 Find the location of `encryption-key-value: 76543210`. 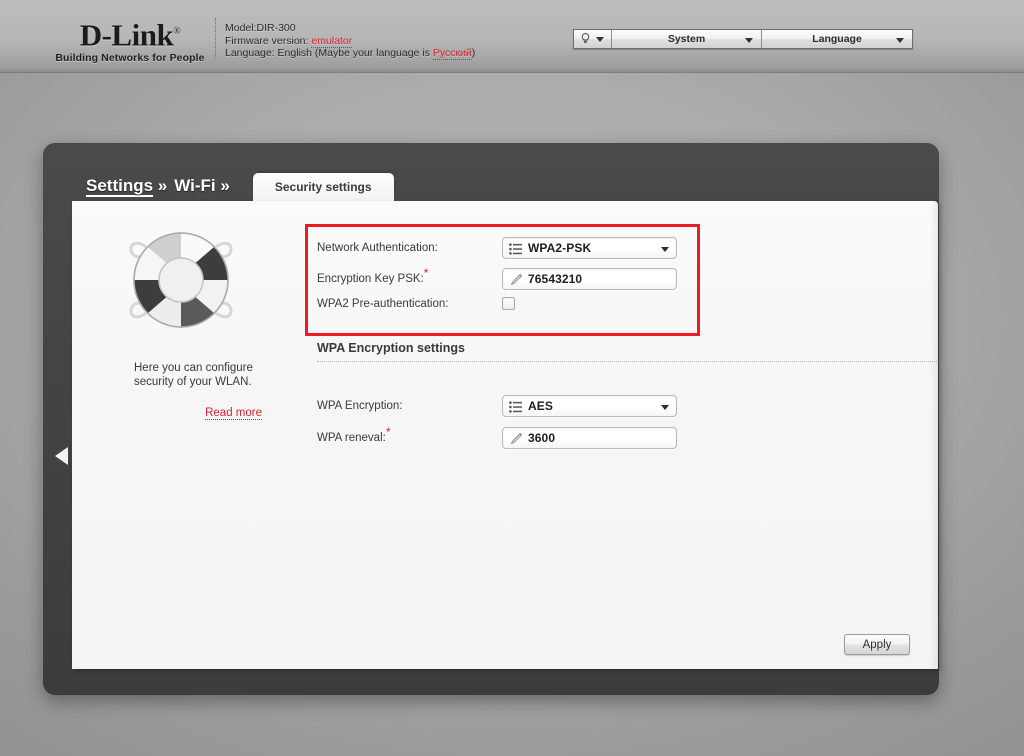

encryption-key-value: 76543210 is located at coordinates (555, 279).